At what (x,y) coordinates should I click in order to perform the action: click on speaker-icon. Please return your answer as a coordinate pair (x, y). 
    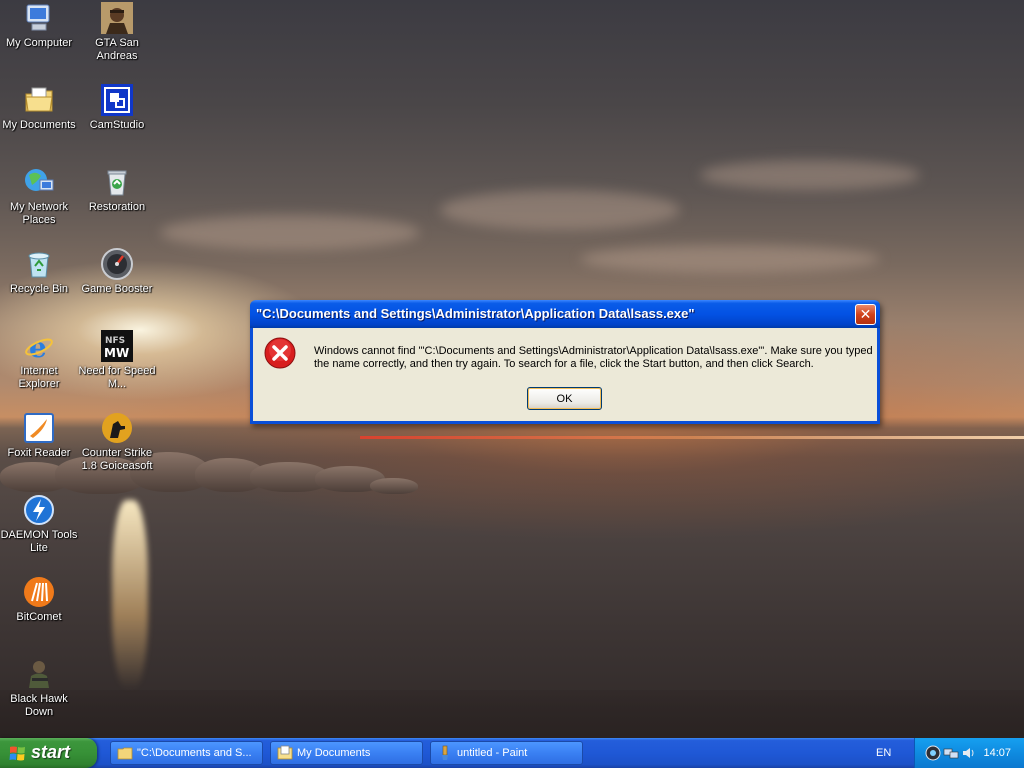
    Looking at the image, I should click on (969, 753).